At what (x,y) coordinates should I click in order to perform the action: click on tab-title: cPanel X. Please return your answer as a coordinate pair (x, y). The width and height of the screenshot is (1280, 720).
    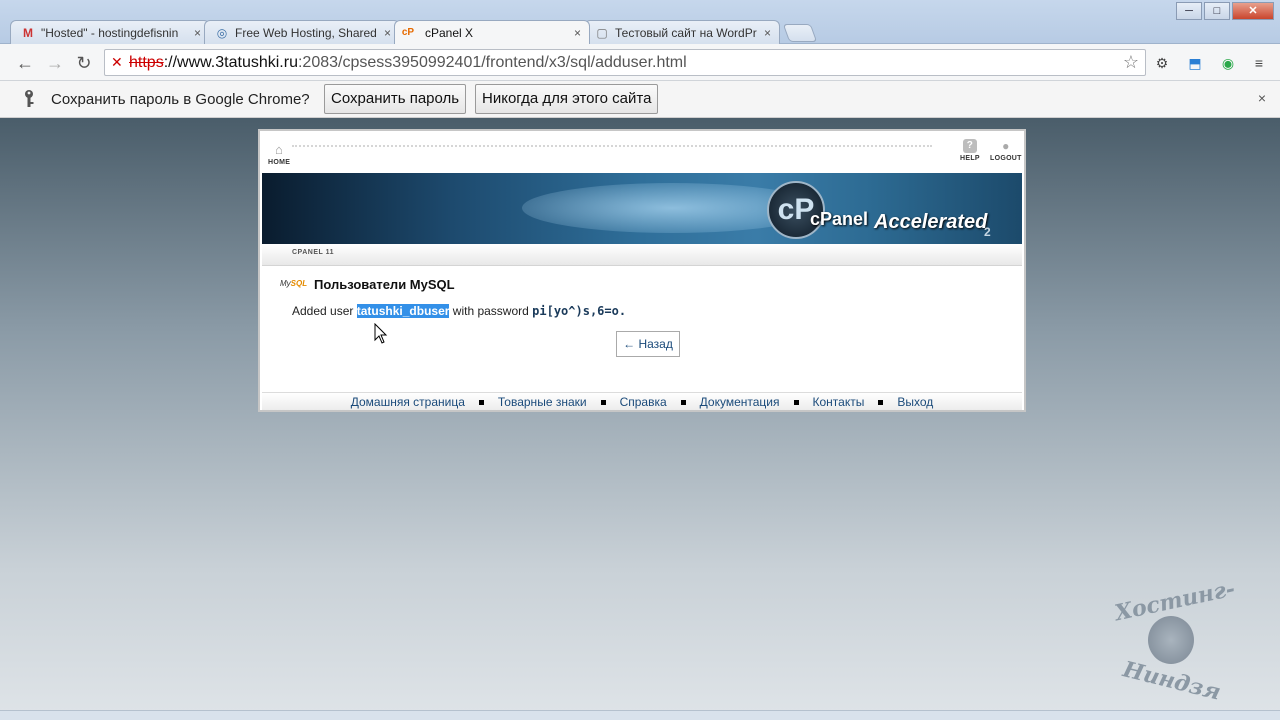
    Looking at the image, I should click on (449, 33).